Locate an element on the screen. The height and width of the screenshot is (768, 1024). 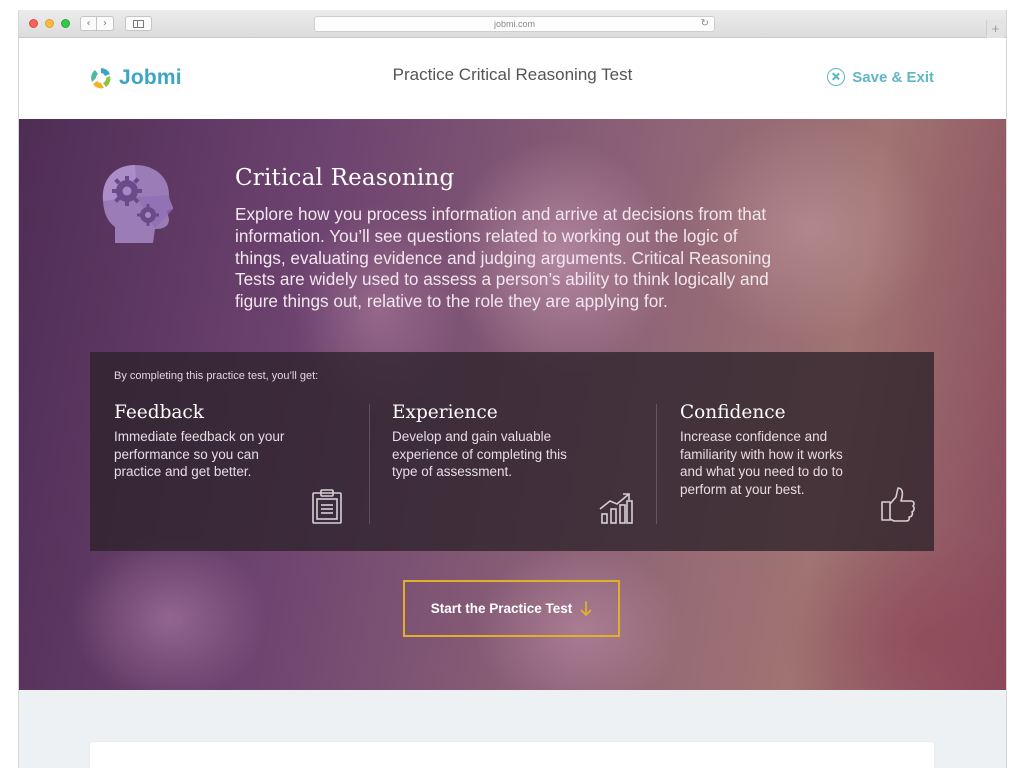
start-practice-test-label: Start the Practice Test is located at coordinates (501, 608).